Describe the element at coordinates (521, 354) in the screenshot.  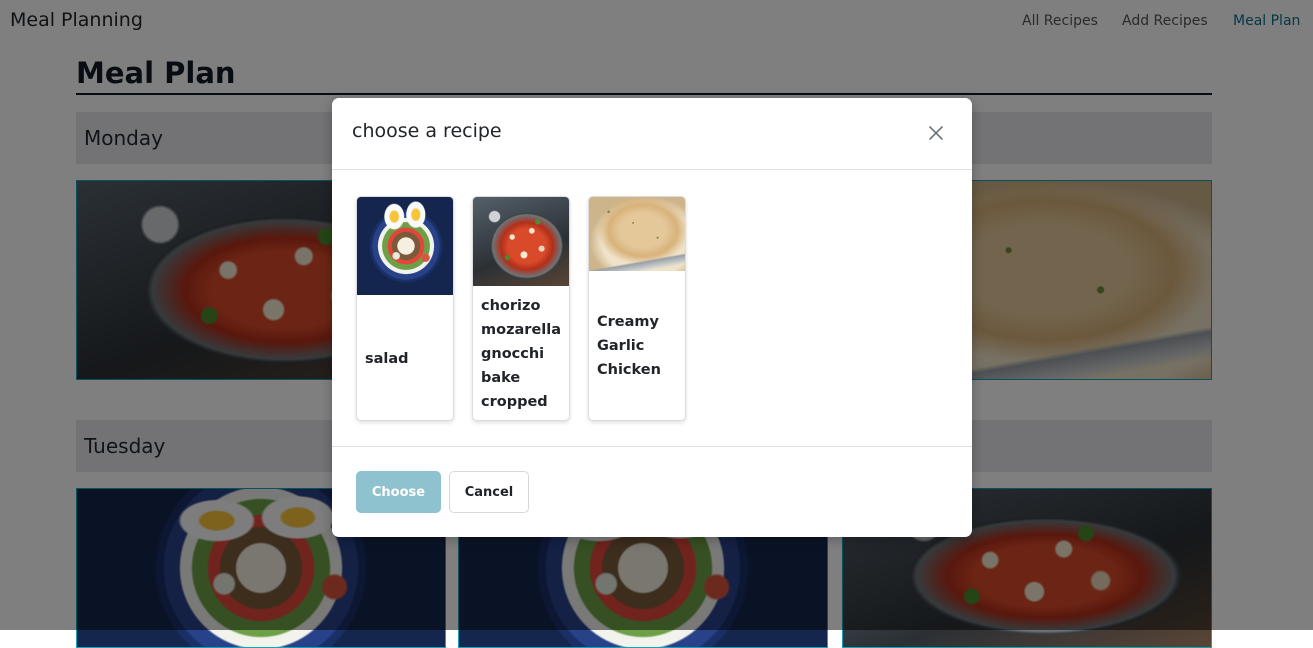
I see `recipe-label: chorizo mozarella gnocchi bake cropped` at that location.